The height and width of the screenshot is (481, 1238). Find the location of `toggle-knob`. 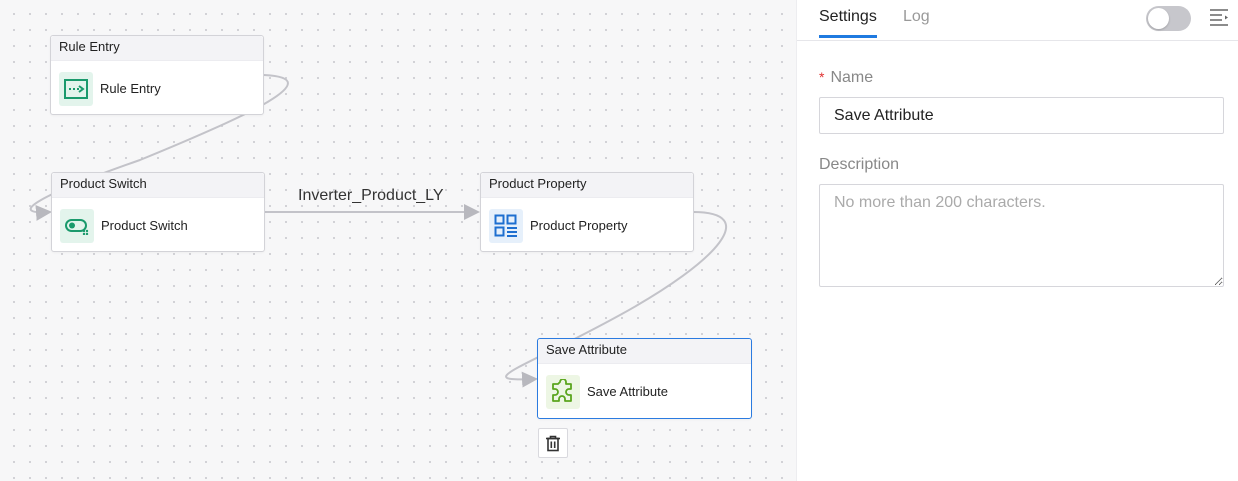

toggle-knob is located at coordinates (1158, 18).